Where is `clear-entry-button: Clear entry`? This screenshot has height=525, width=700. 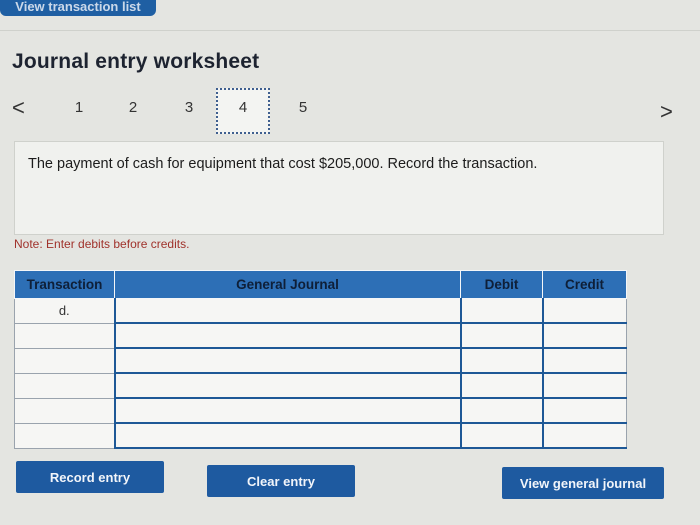 clear-entry-button: Clear entry is located at coordinates (281, 481).